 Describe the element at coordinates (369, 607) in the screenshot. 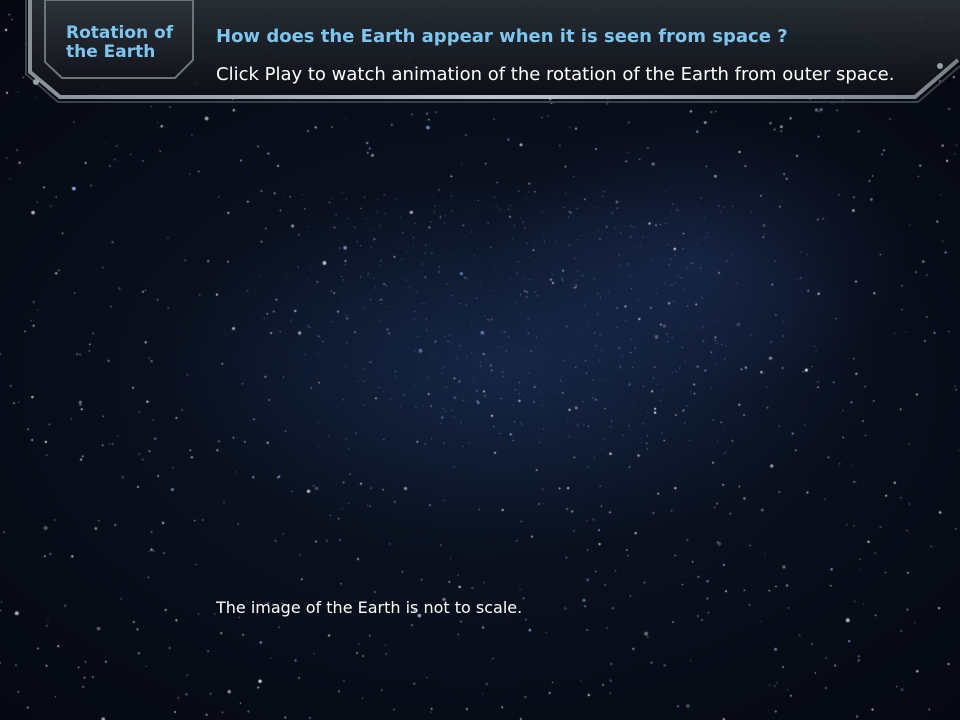

I see `scale-note: The image of the Earth is not to scale.` at that location.